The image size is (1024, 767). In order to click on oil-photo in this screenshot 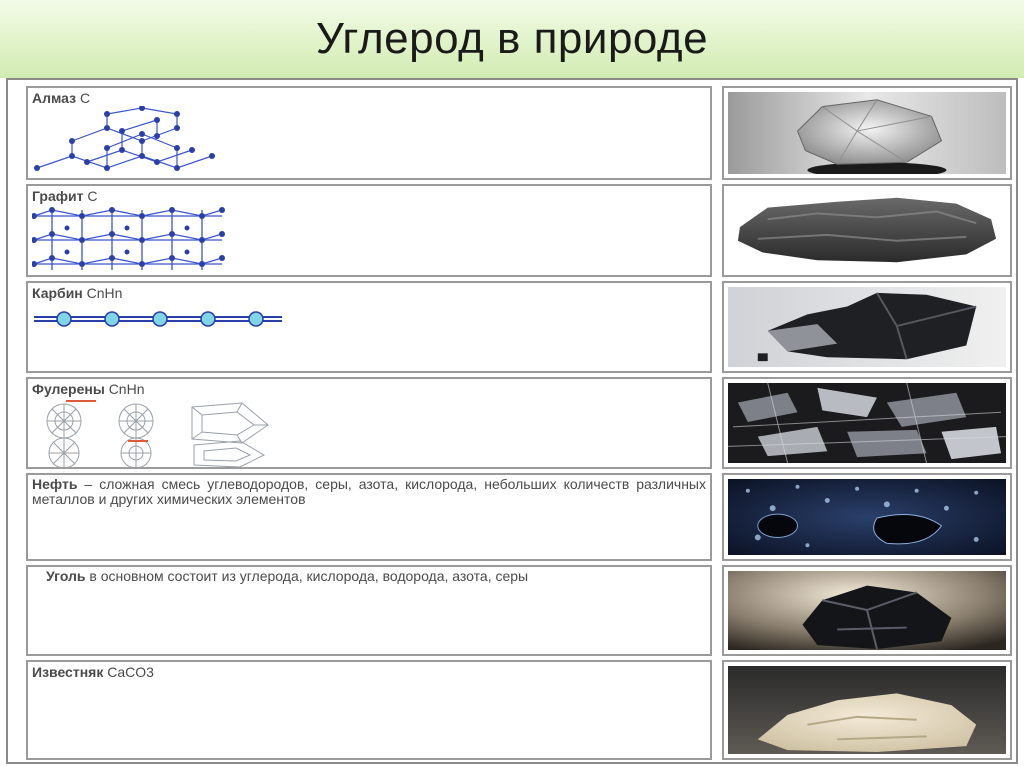, I will do `click(867, 517)`.